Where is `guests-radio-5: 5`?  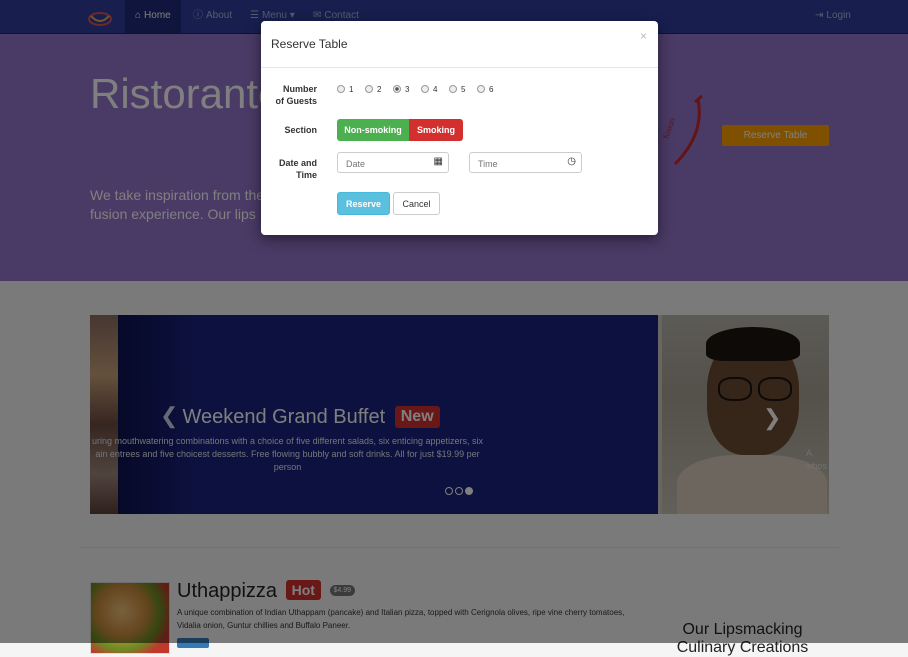 guests-radio-5: 5 is located at coordinates (457, 89).